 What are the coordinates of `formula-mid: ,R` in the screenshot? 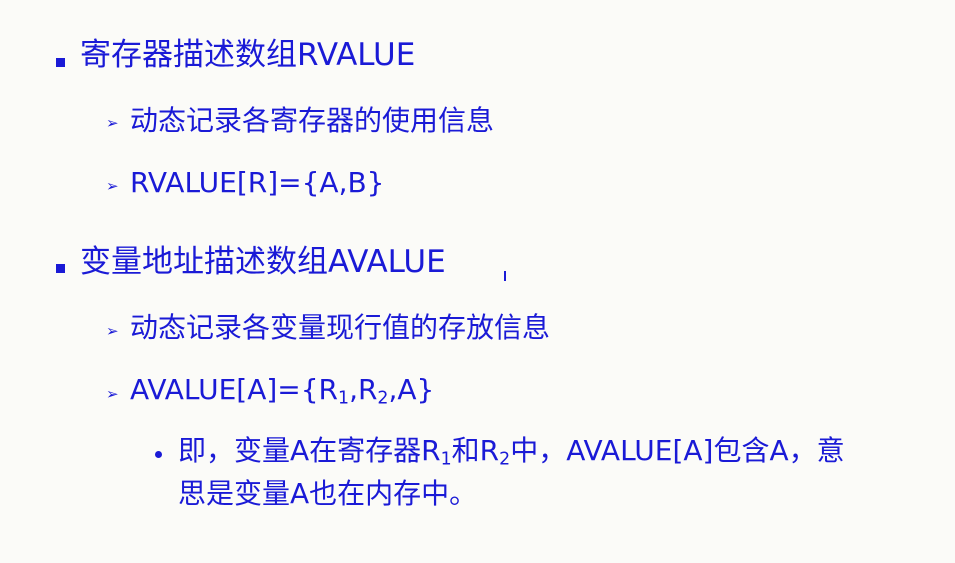 It's located at (363, 389).